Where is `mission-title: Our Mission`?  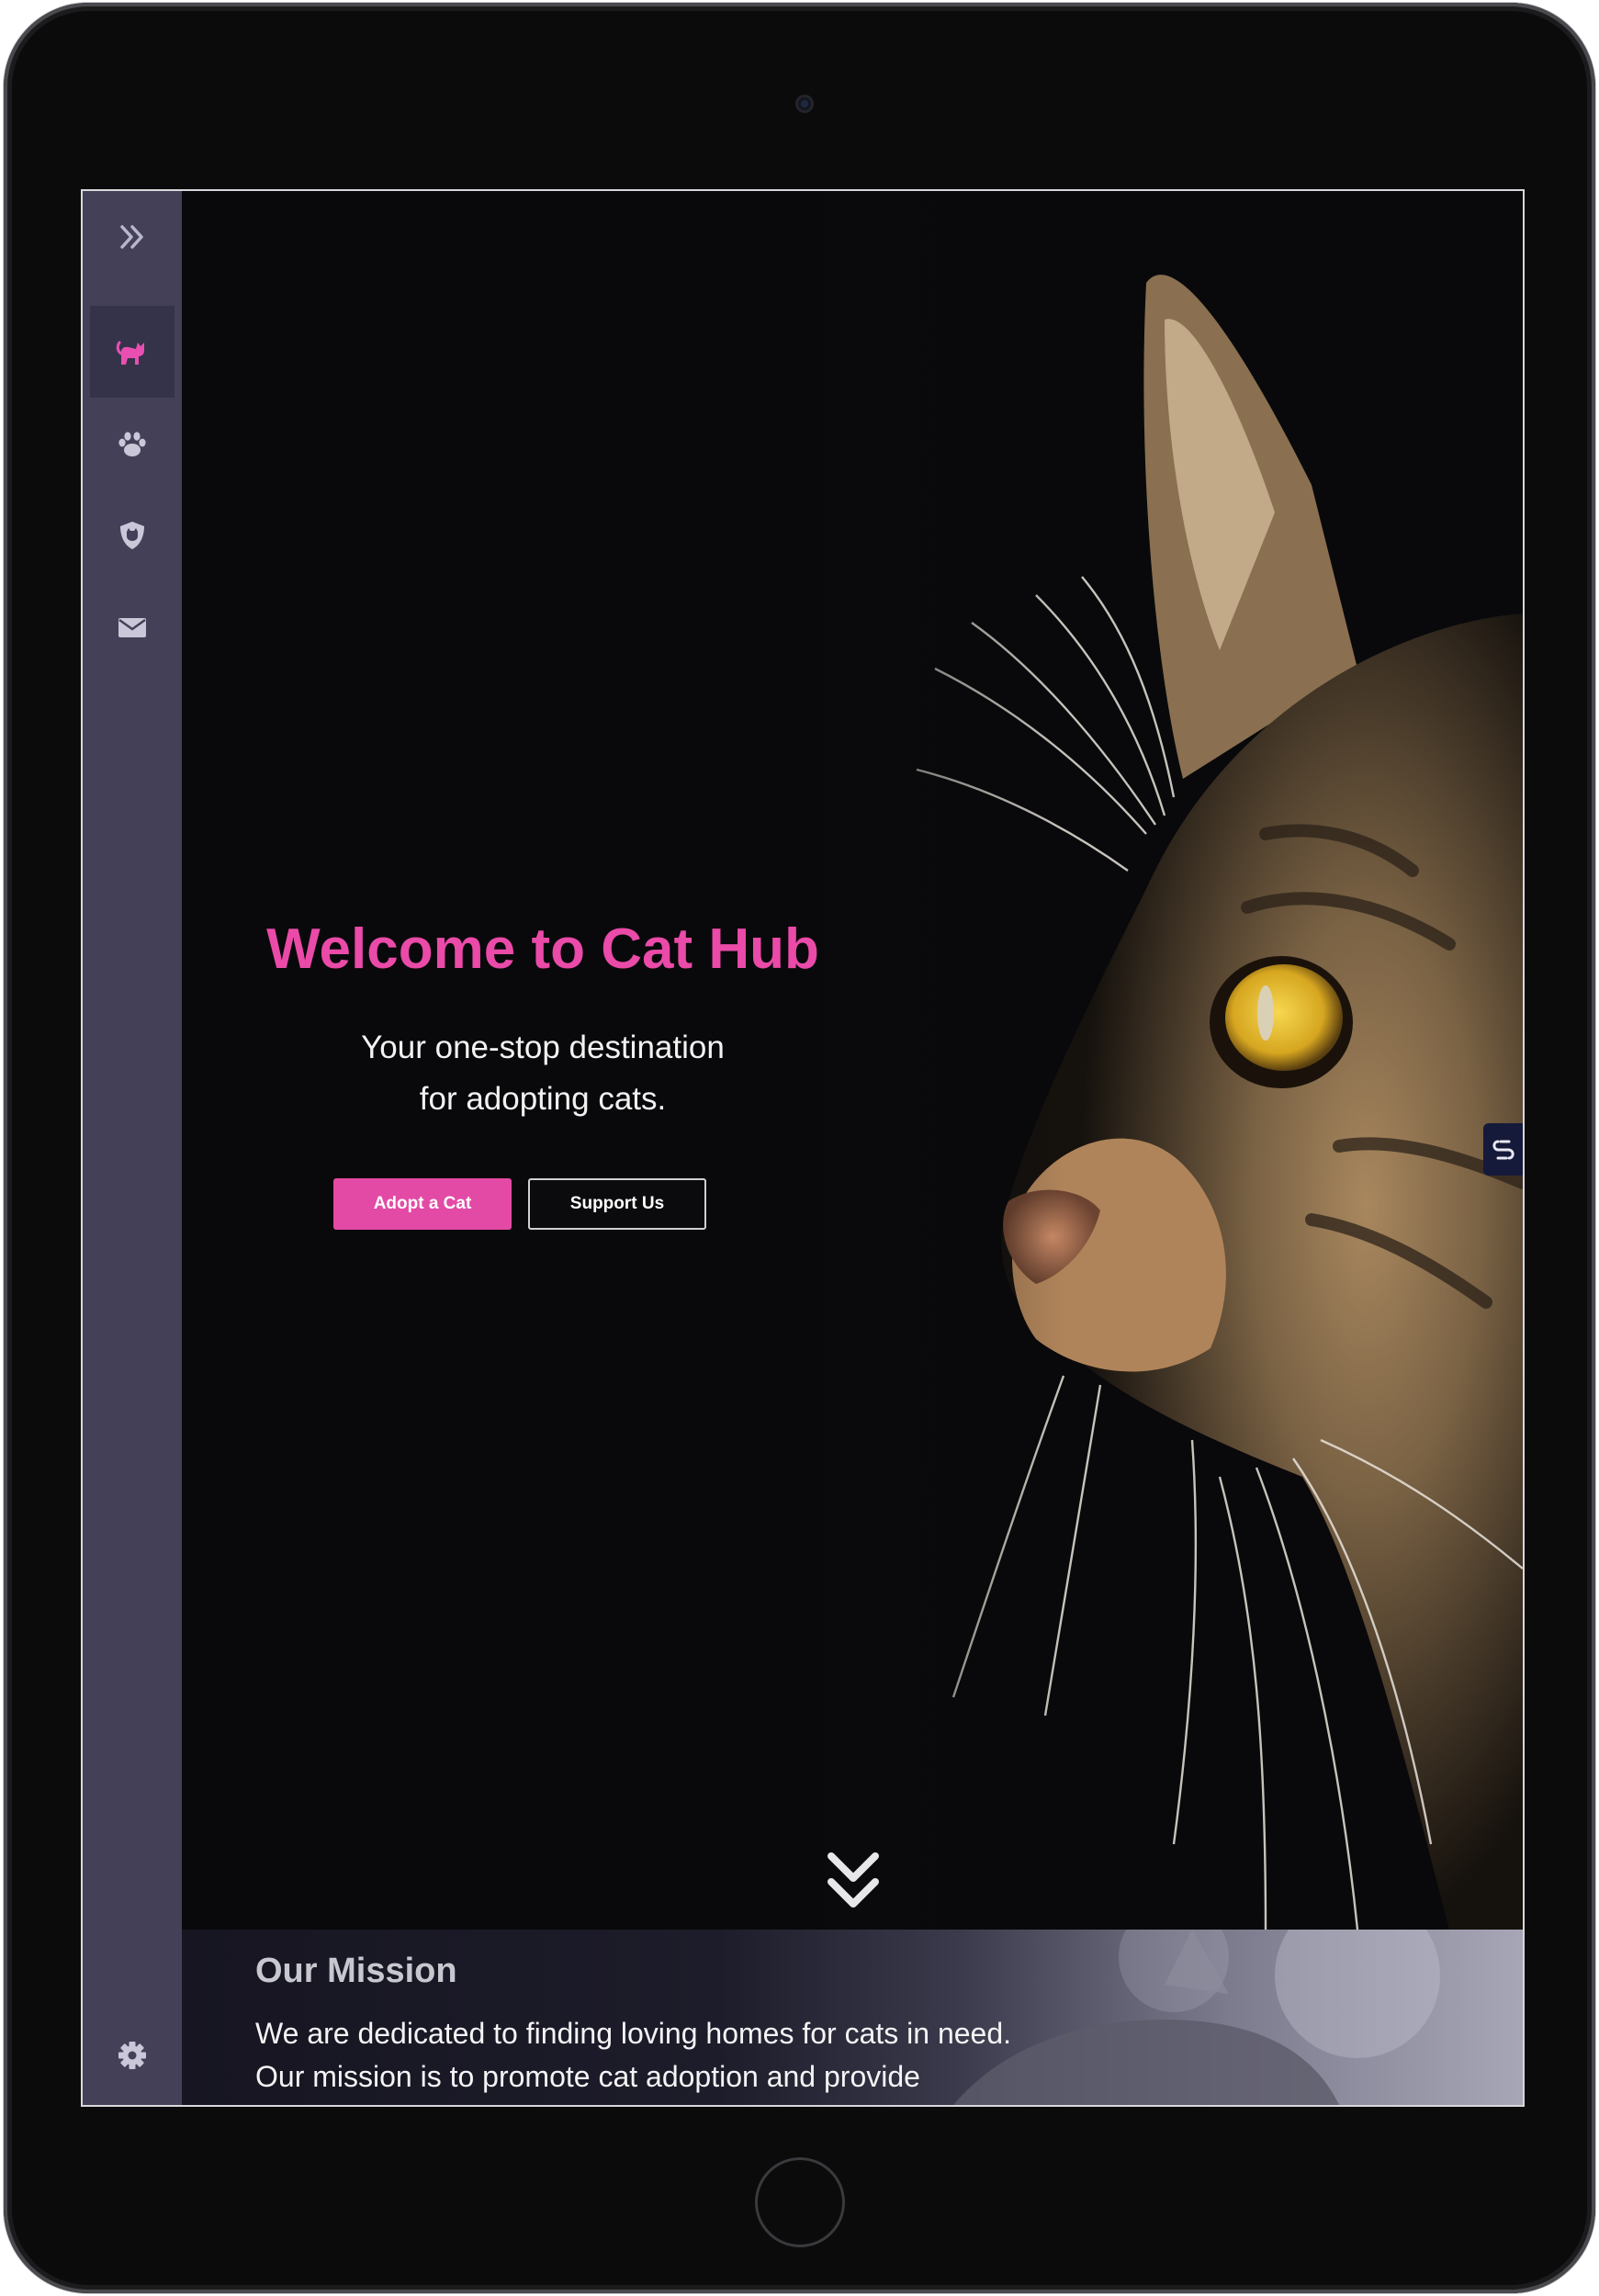 mission-title: Our Mission is located at coordinates (356, 1971).